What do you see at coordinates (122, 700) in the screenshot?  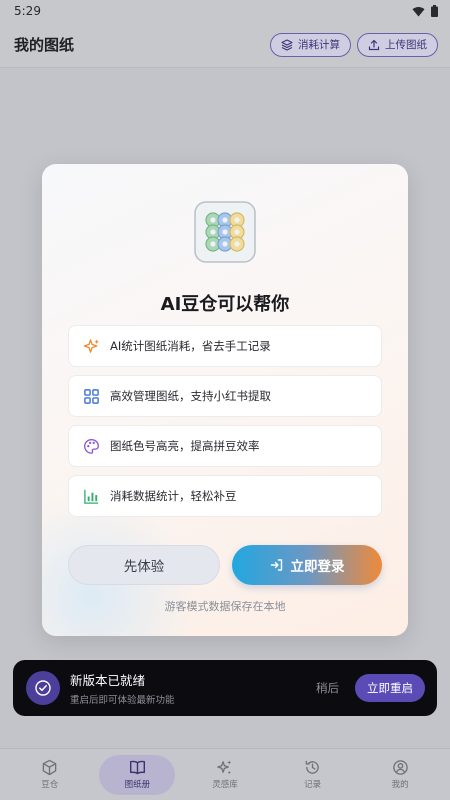 I see `toast-subtitle: 重启后即可体验最新功能` at bounding box center [122, 700].